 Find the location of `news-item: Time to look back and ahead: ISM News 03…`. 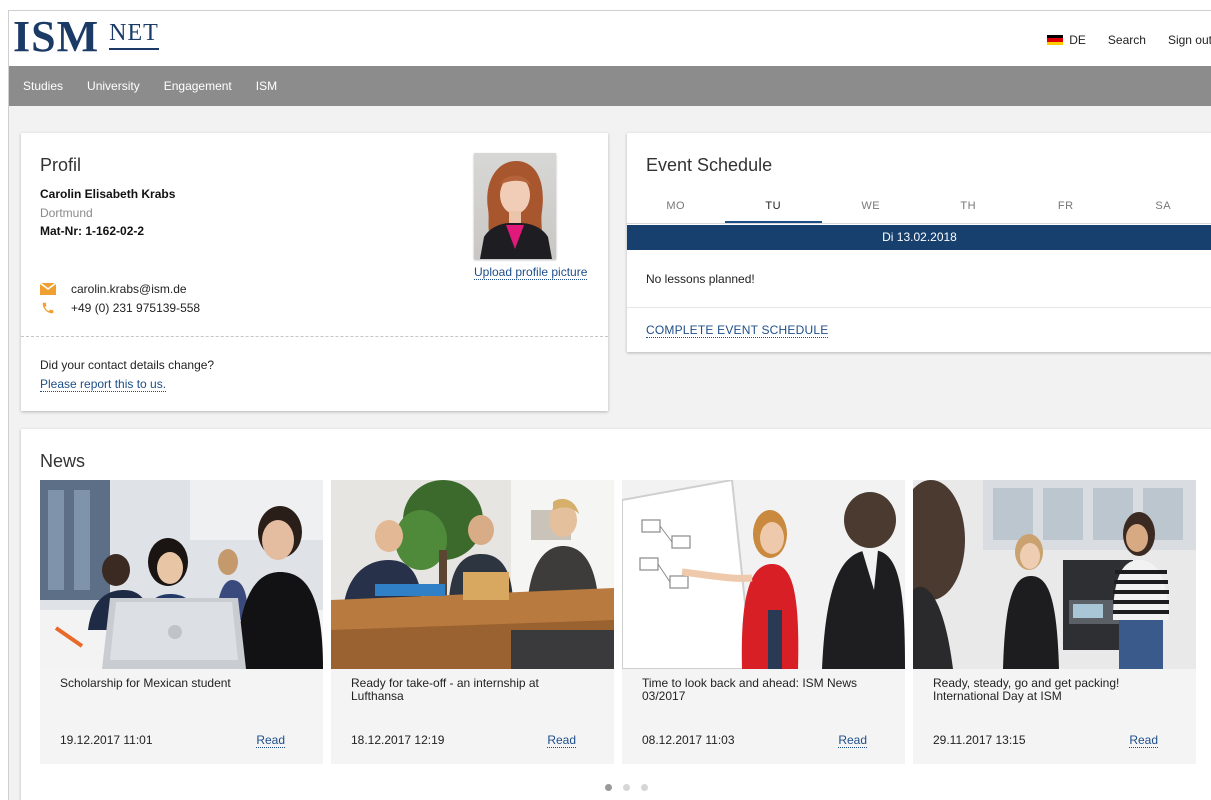

news-item: Time to look back and ahead: ISM News 03… is located at coordinates (763, 622).